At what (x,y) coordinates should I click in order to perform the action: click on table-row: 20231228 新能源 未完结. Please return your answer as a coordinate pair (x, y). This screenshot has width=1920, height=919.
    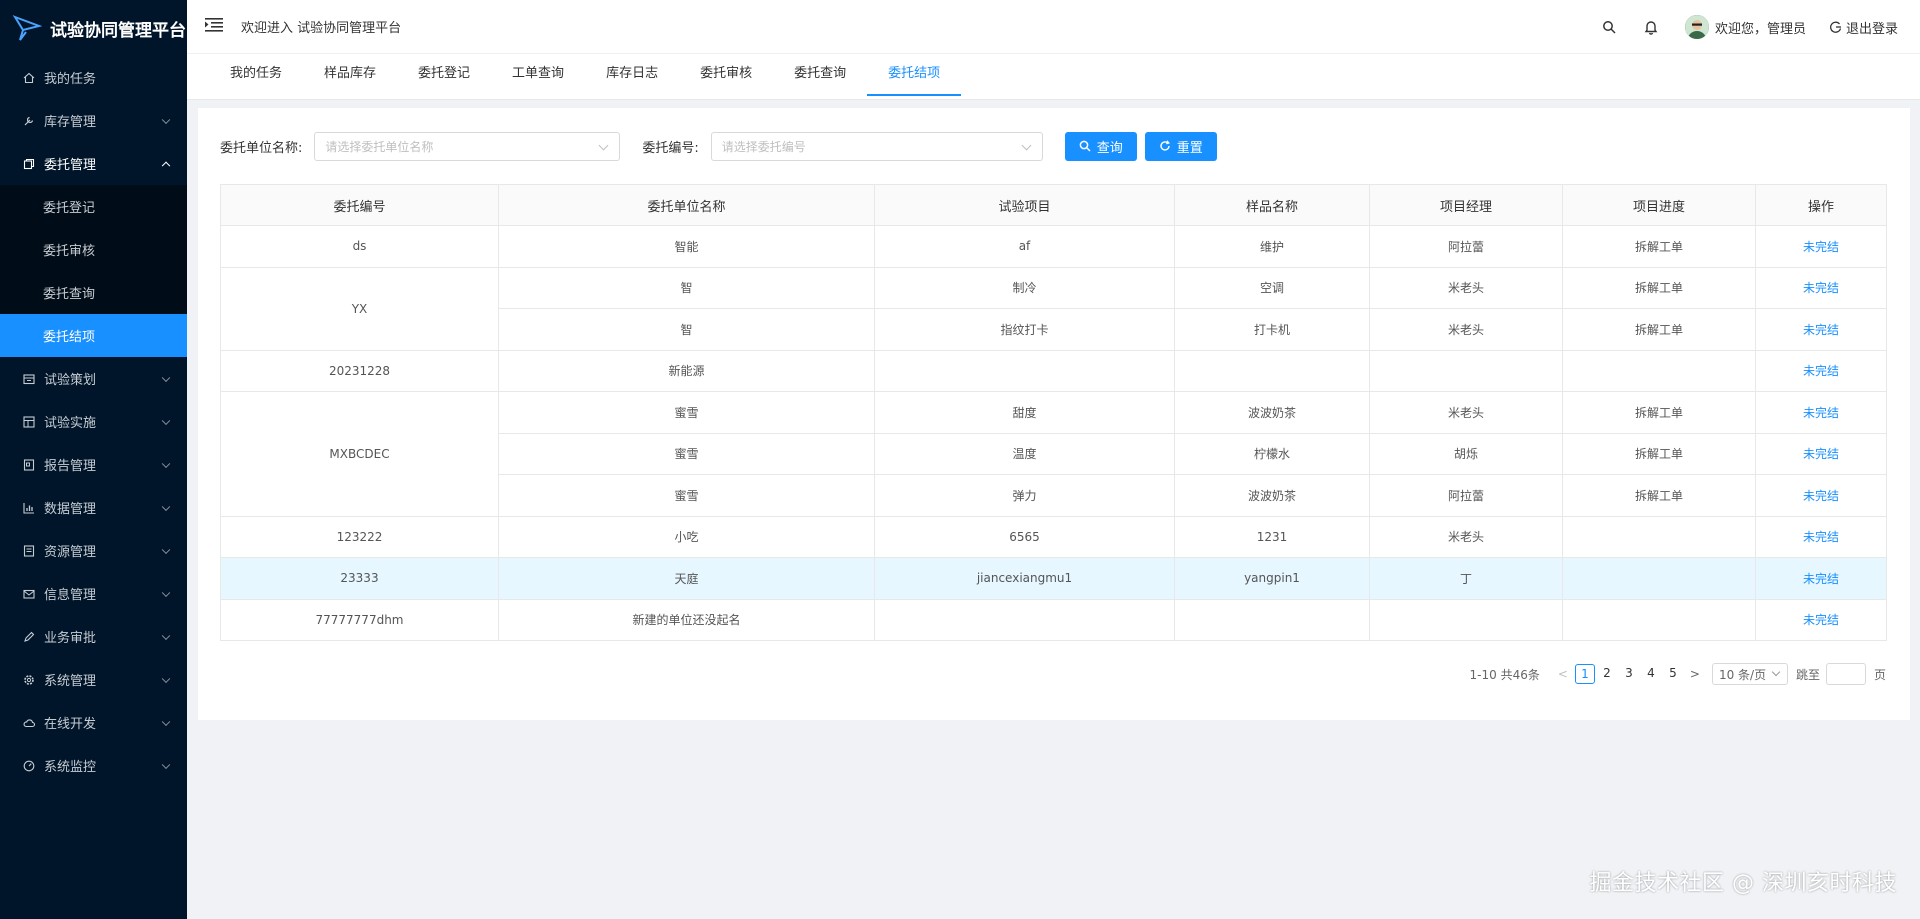
    Looking at the image, I should click on (1053, 370).